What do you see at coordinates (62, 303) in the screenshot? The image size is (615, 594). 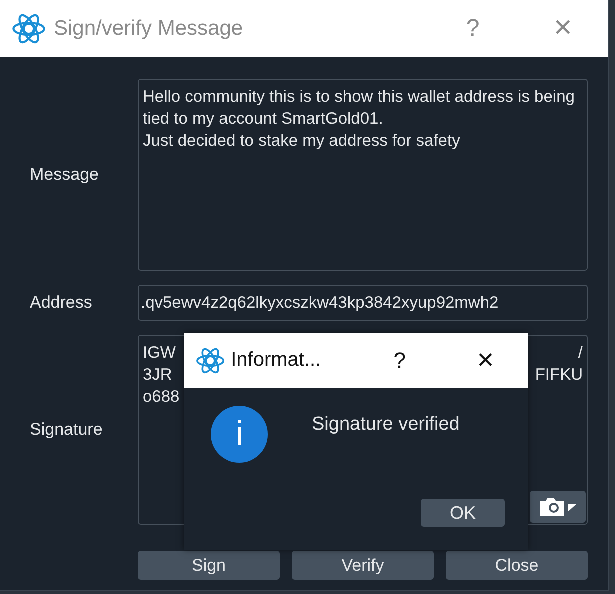 I see `field-label: Address` at bounding box center [62, 303].